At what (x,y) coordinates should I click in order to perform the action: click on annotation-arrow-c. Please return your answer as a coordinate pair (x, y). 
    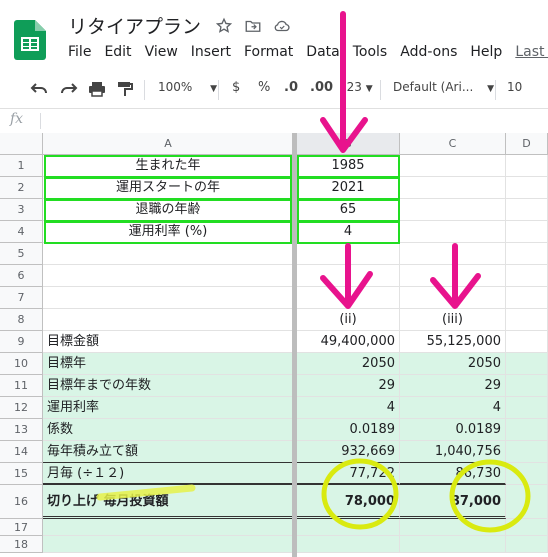
    Looking at the image, I should click on (455, 276).